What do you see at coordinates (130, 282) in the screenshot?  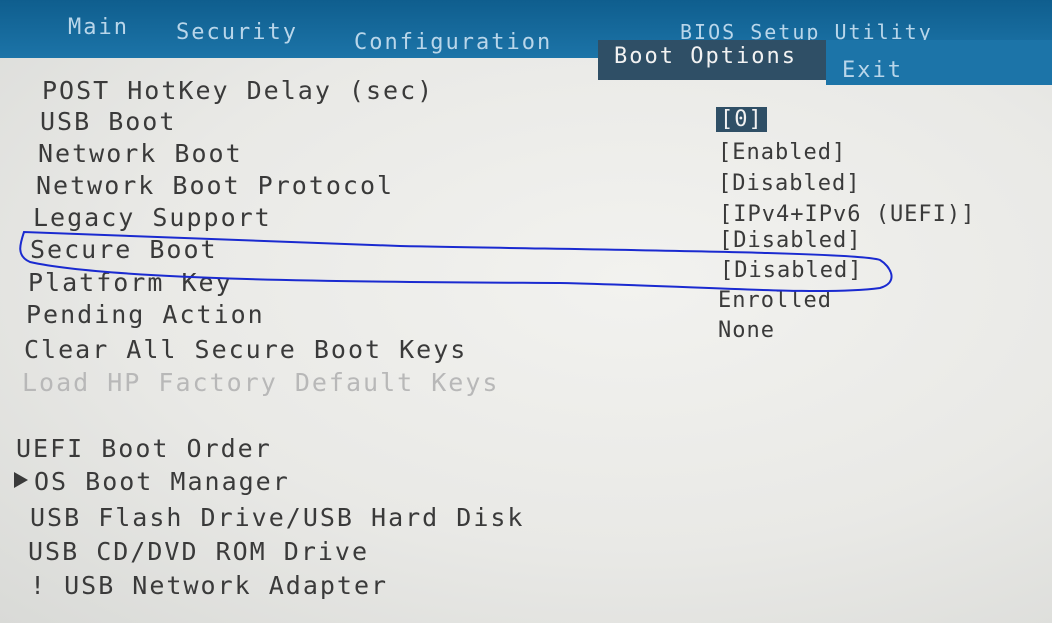 I see `platform-key-label: Platform Key` at bounding box center [130, 282].